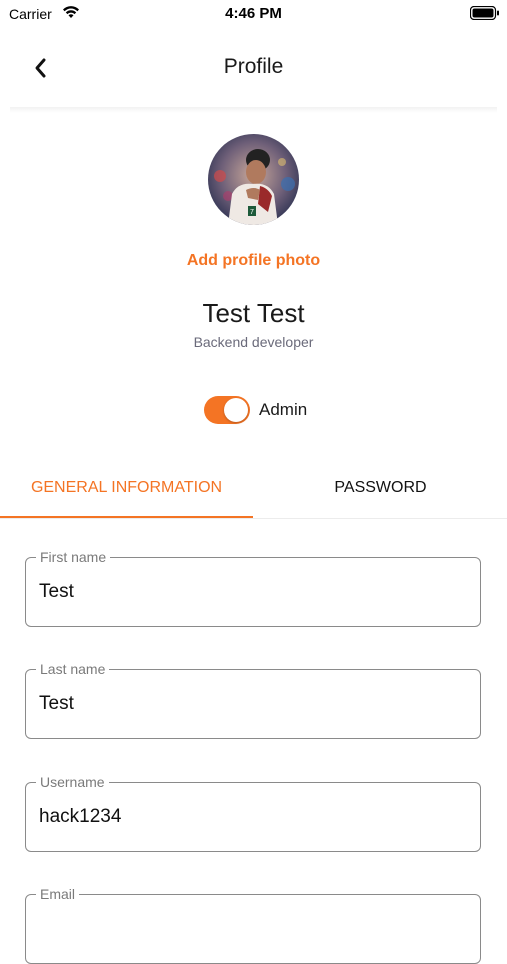 This screenshot has height=964, width=507. What do you see at coordinates (73, 557) in the screenshot?
I see `first-name-label: First name` at bounding box center [73, 557].